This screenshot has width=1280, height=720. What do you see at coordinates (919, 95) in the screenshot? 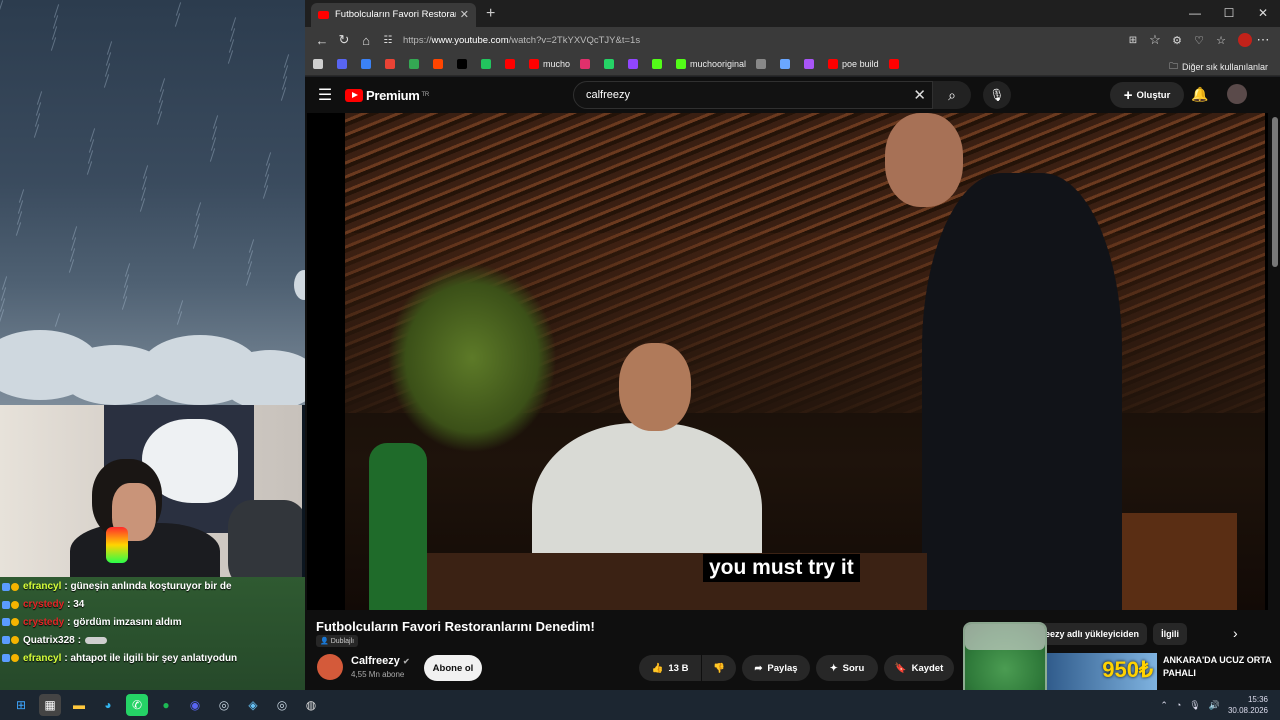
I see `clear-search-icon: ✕` at bounding box center [919, 95].